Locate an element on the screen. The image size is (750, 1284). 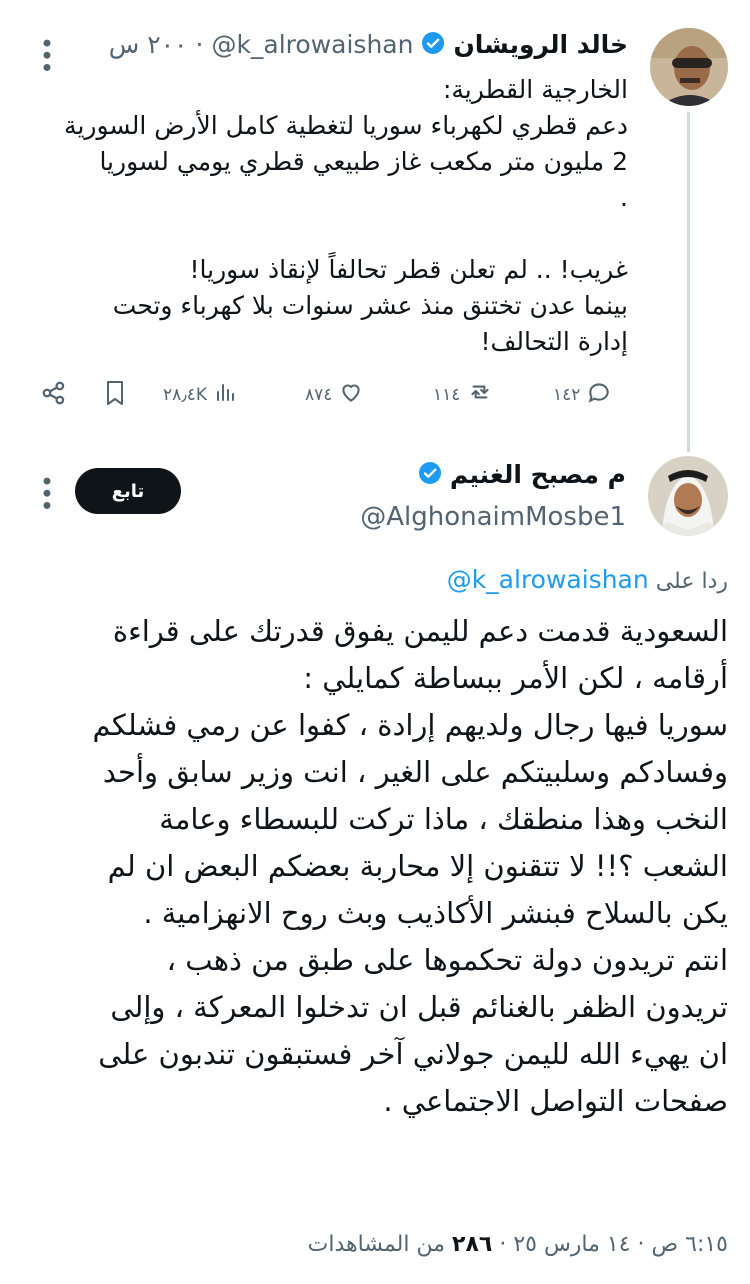
tweet2-timestamp: ٦:١٥ ص · ١٤ مارس ٢٥ · is located at coordinates (613, 1244).